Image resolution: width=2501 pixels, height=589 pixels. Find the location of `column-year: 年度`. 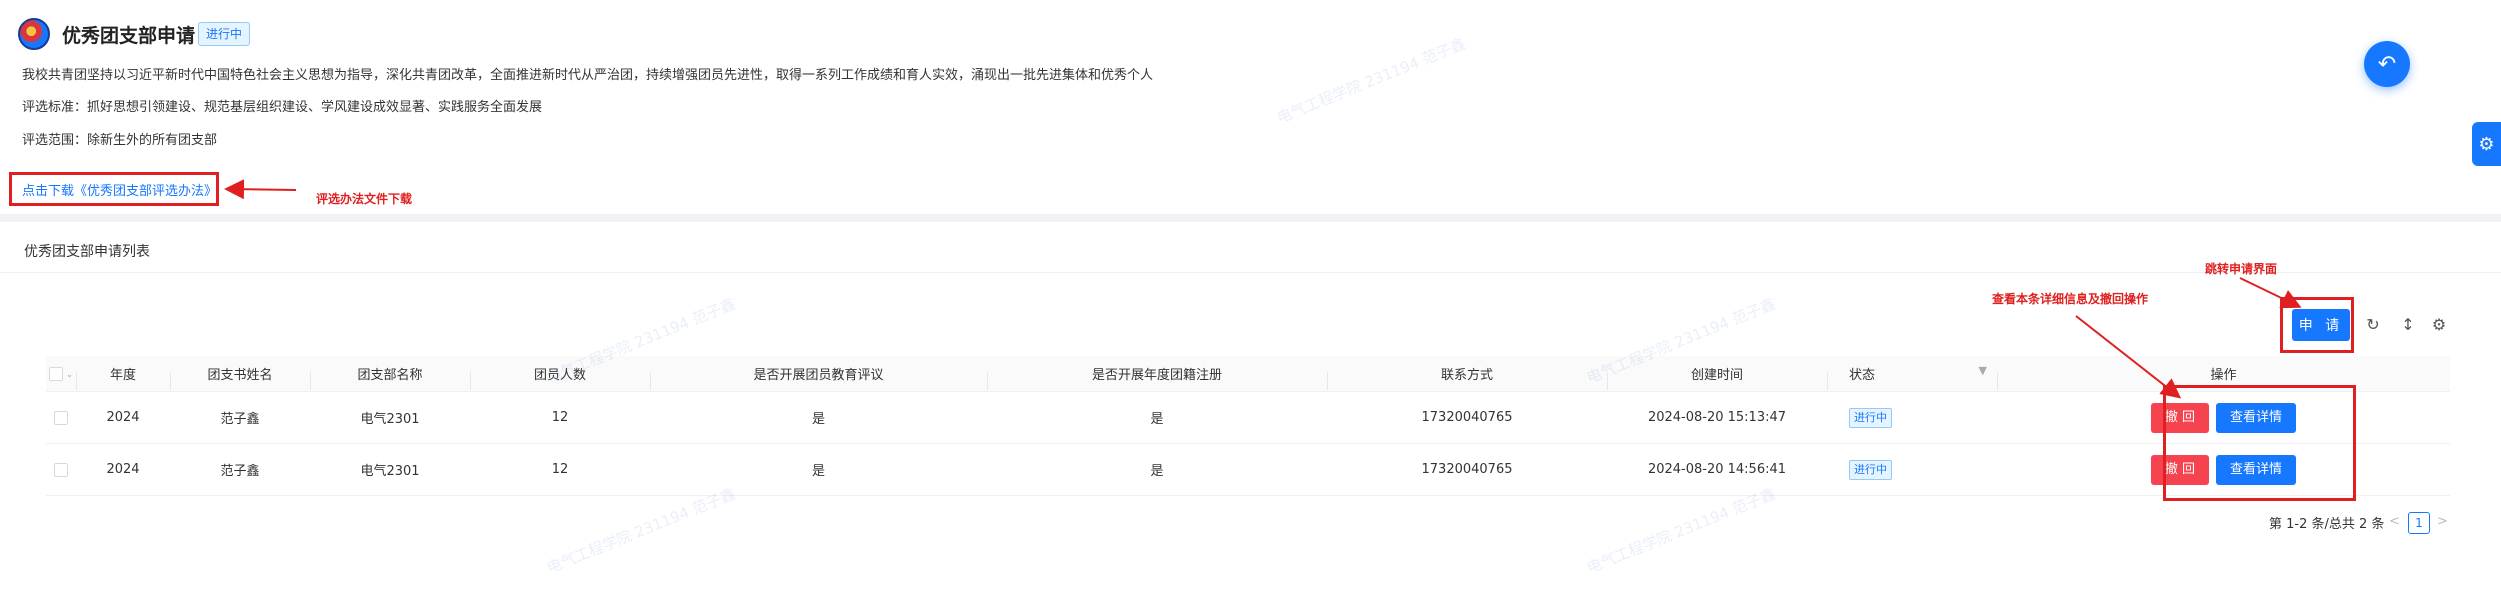

column-year: 年度 is located at coordinates (123, 377).